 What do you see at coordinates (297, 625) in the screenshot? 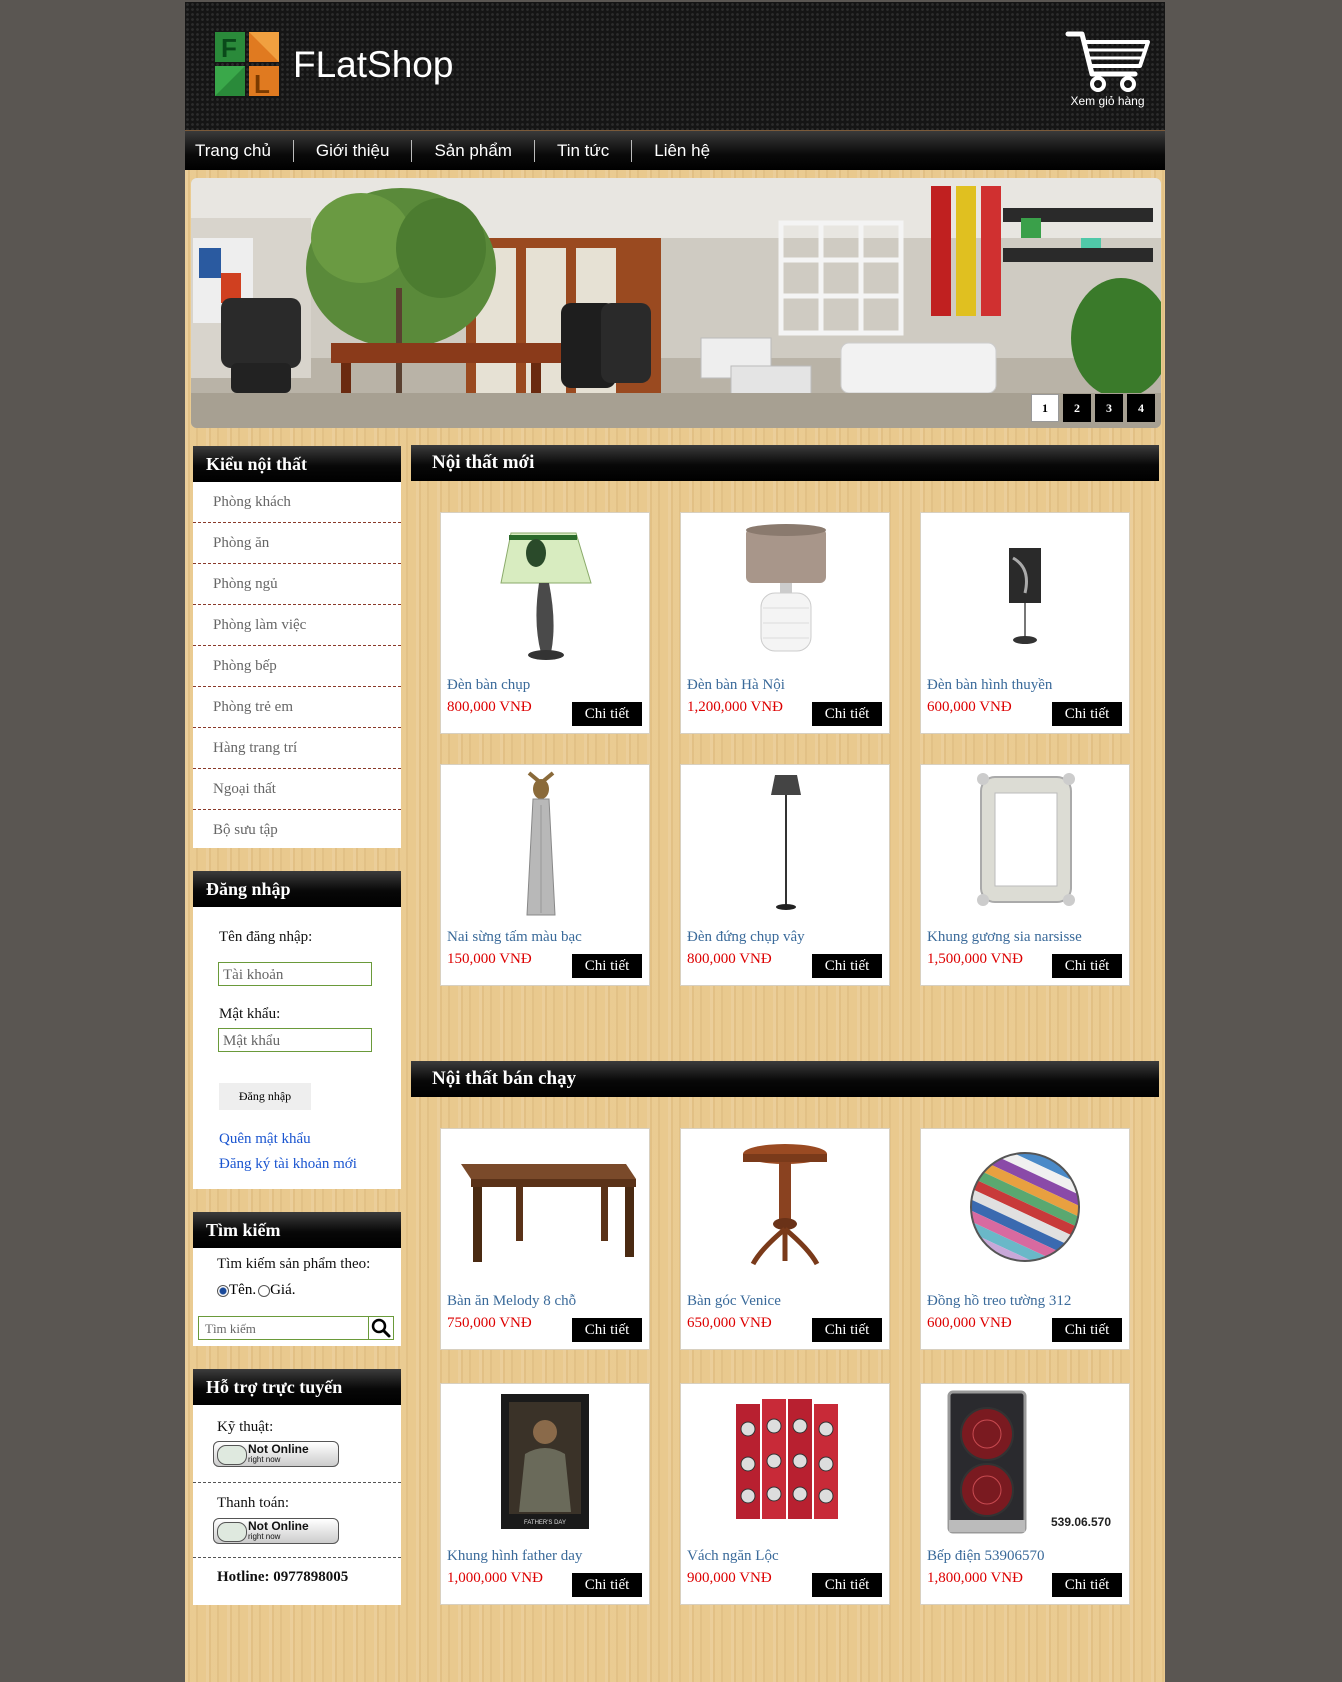
I see `category-item: Phòng làm việc` at bounding box center [297, 625].